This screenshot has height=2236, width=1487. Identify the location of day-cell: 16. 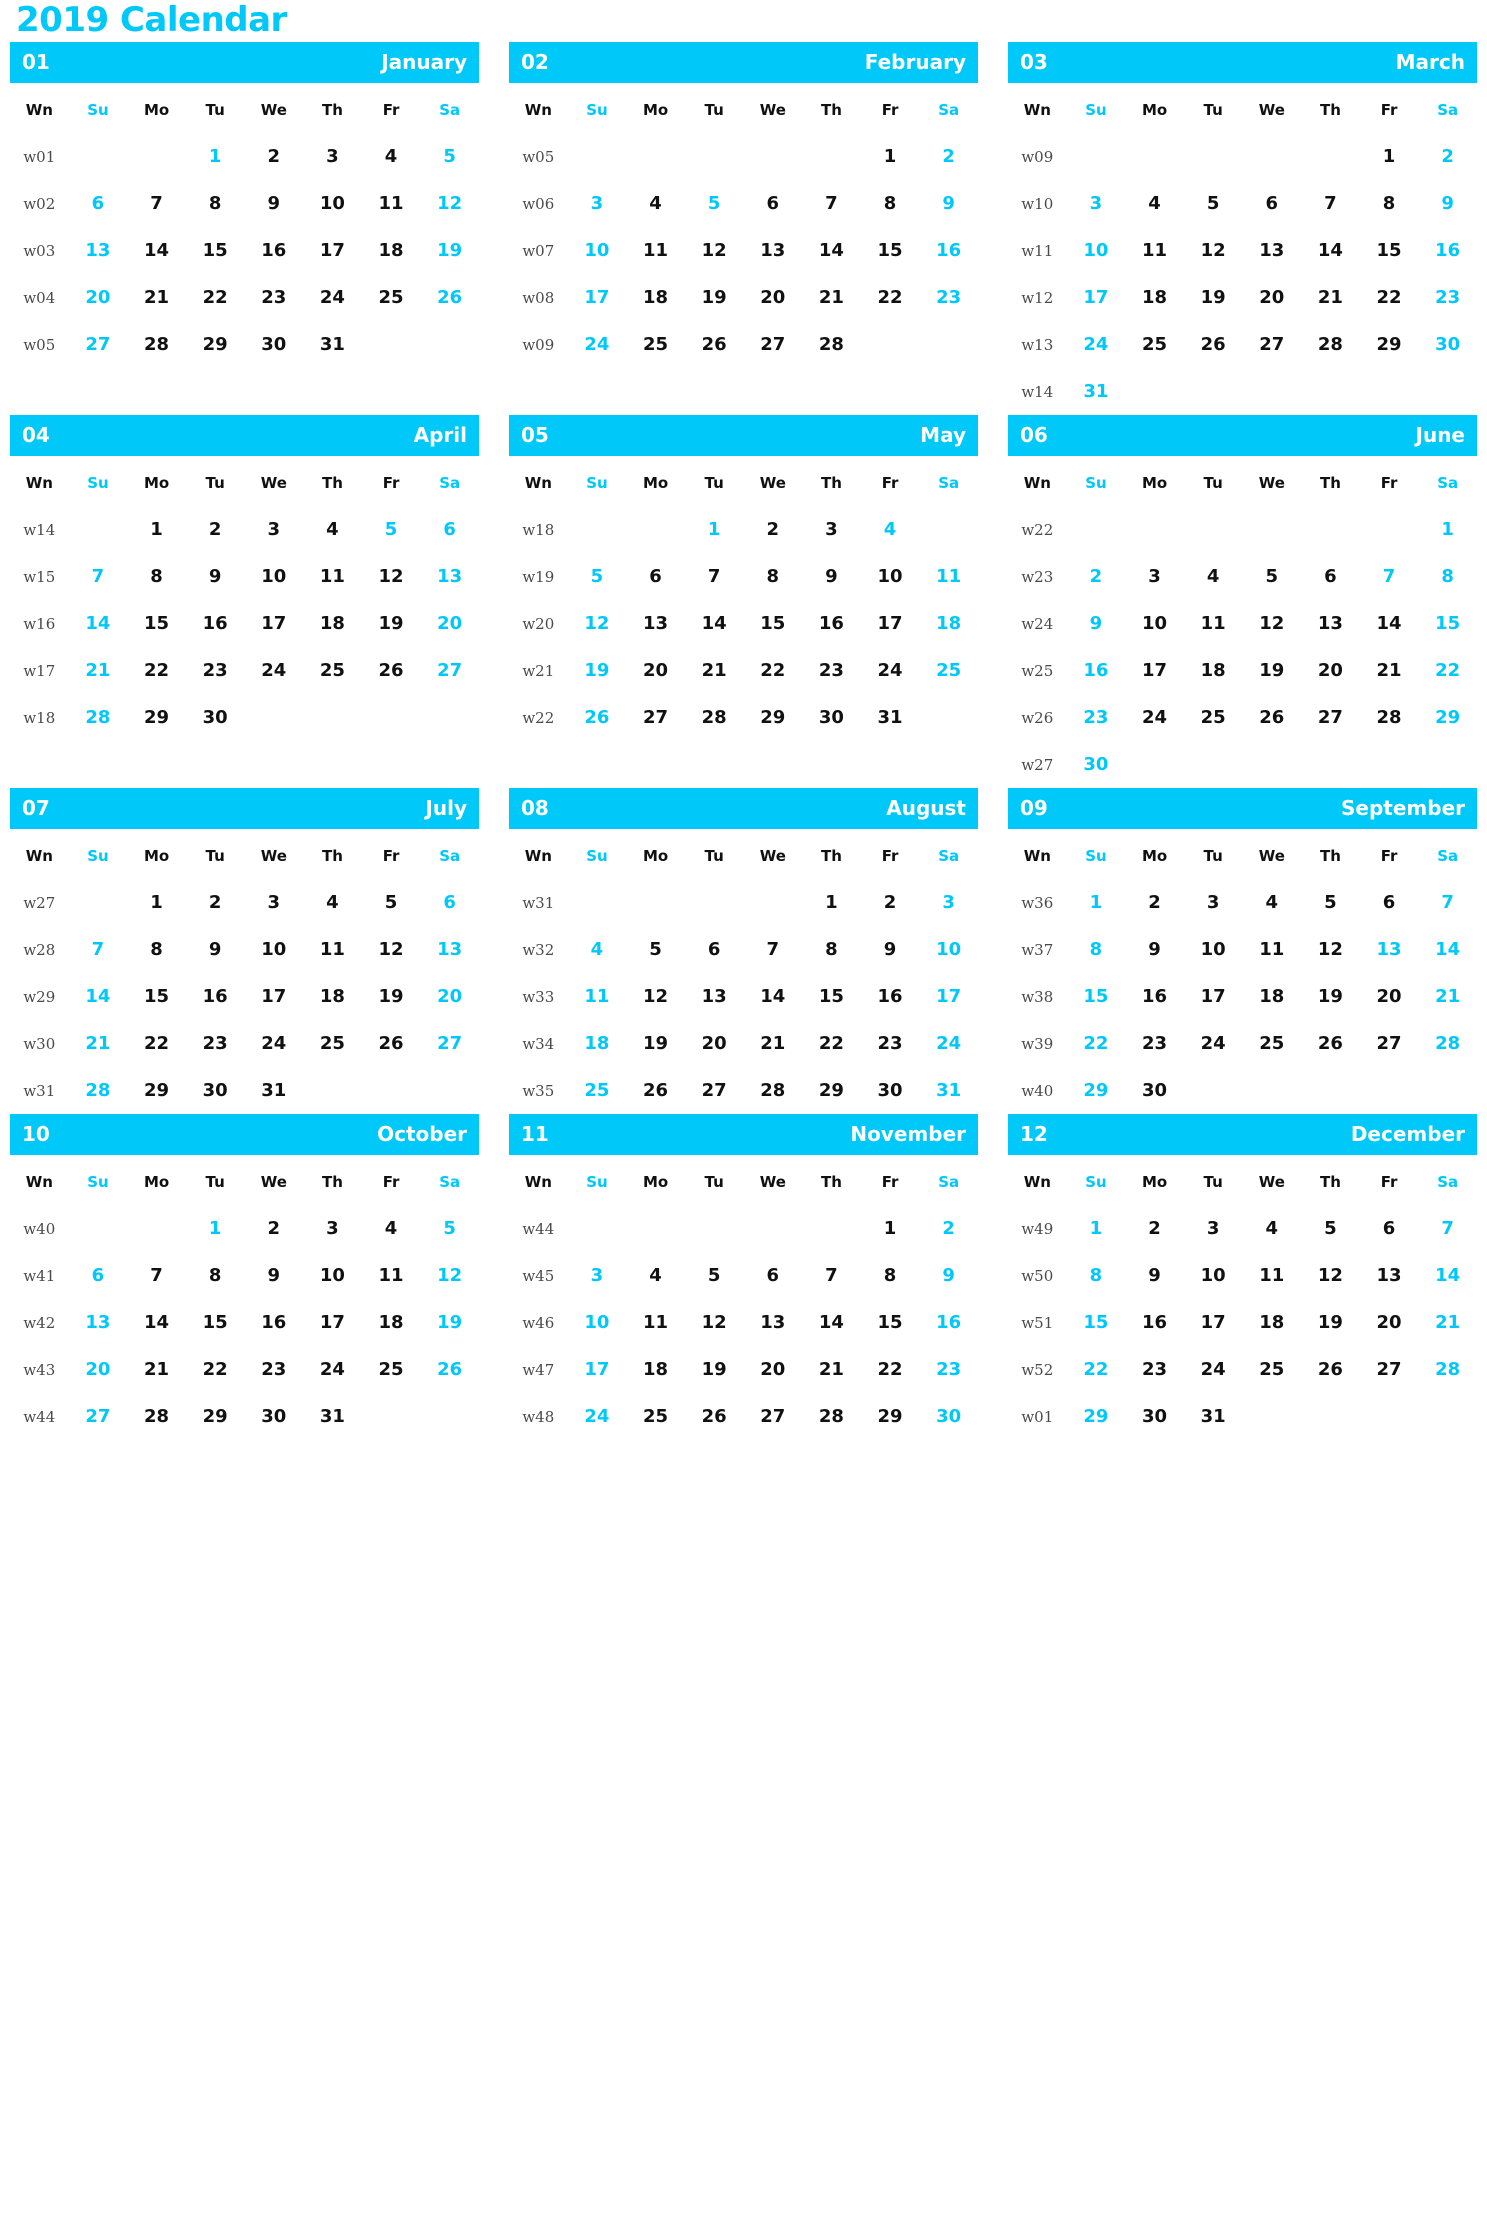
(1447, 250).